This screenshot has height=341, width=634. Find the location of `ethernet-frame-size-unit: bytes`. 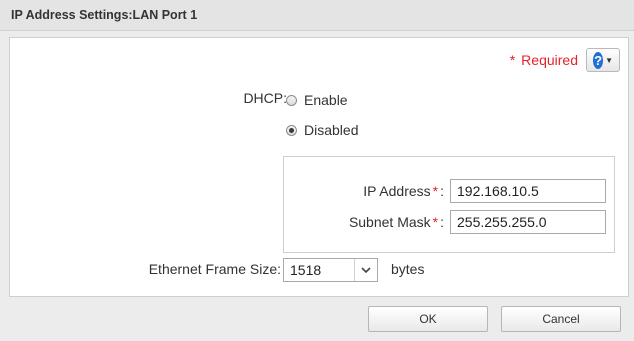

ethernet-frame-size-unit: bytes is located at coordinates (408, 269).